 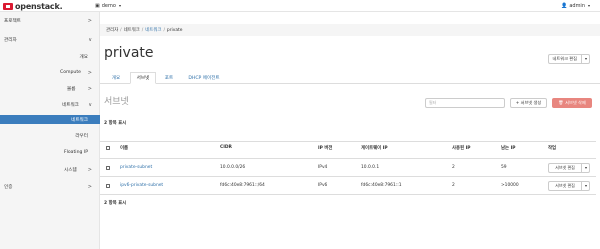 What do you see at coordinates (10, 40) in the screenshot?
I see `sidebar-item-label: 관리자` at bounding box center [10, 40].